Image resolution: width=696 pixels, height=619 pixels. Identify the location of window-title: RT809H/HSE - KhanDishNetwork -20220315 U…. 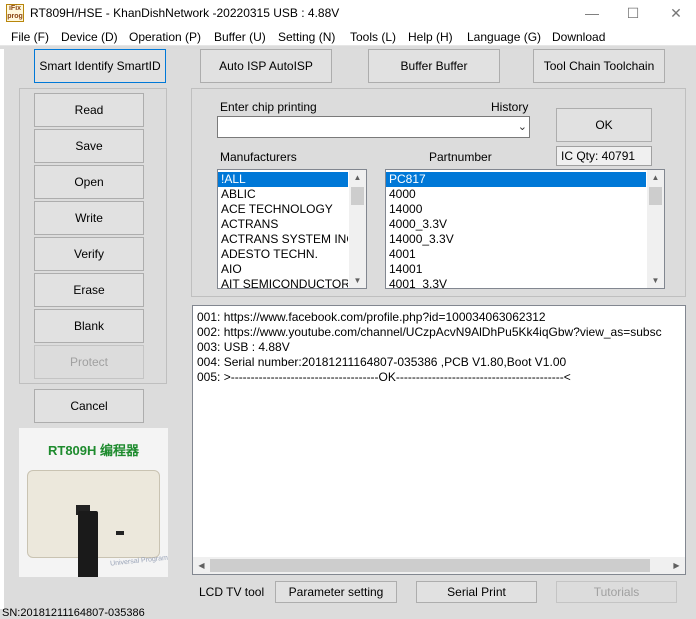
(185, 13).